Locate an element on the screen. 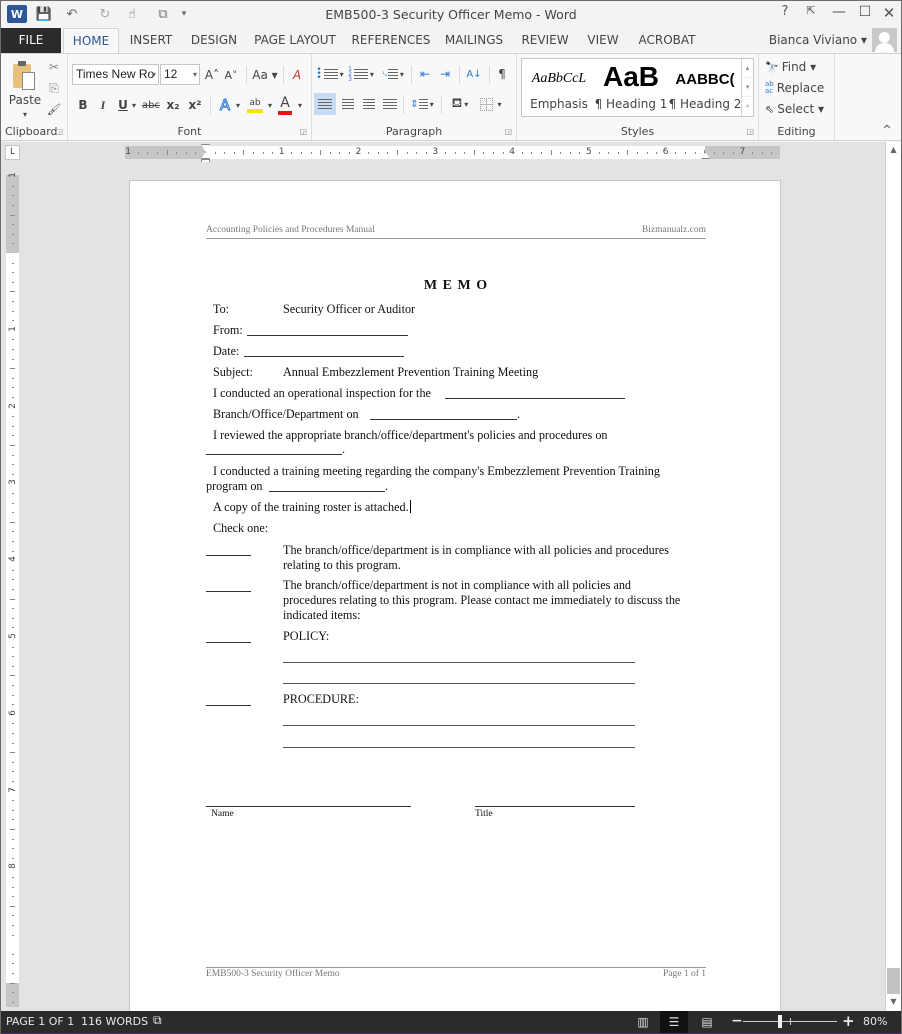 Image resolution: width=902 pixels, height=1034 pixels. align-center-button is located at coordinates (348, 104).